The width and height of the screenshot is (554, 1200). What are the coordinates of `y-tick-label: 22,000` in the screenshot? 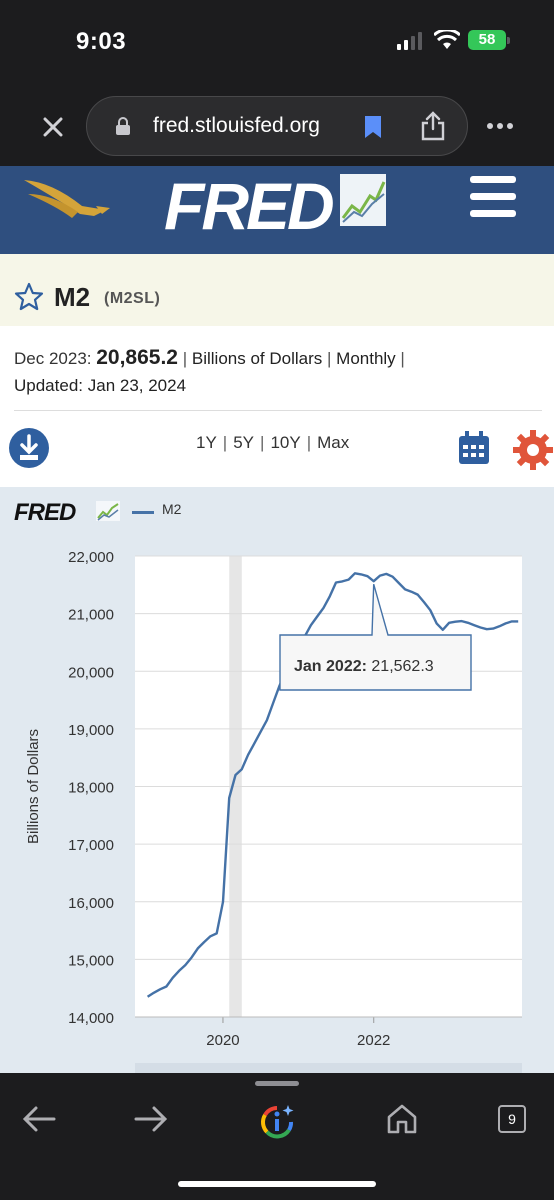 It's located at (91, 557).